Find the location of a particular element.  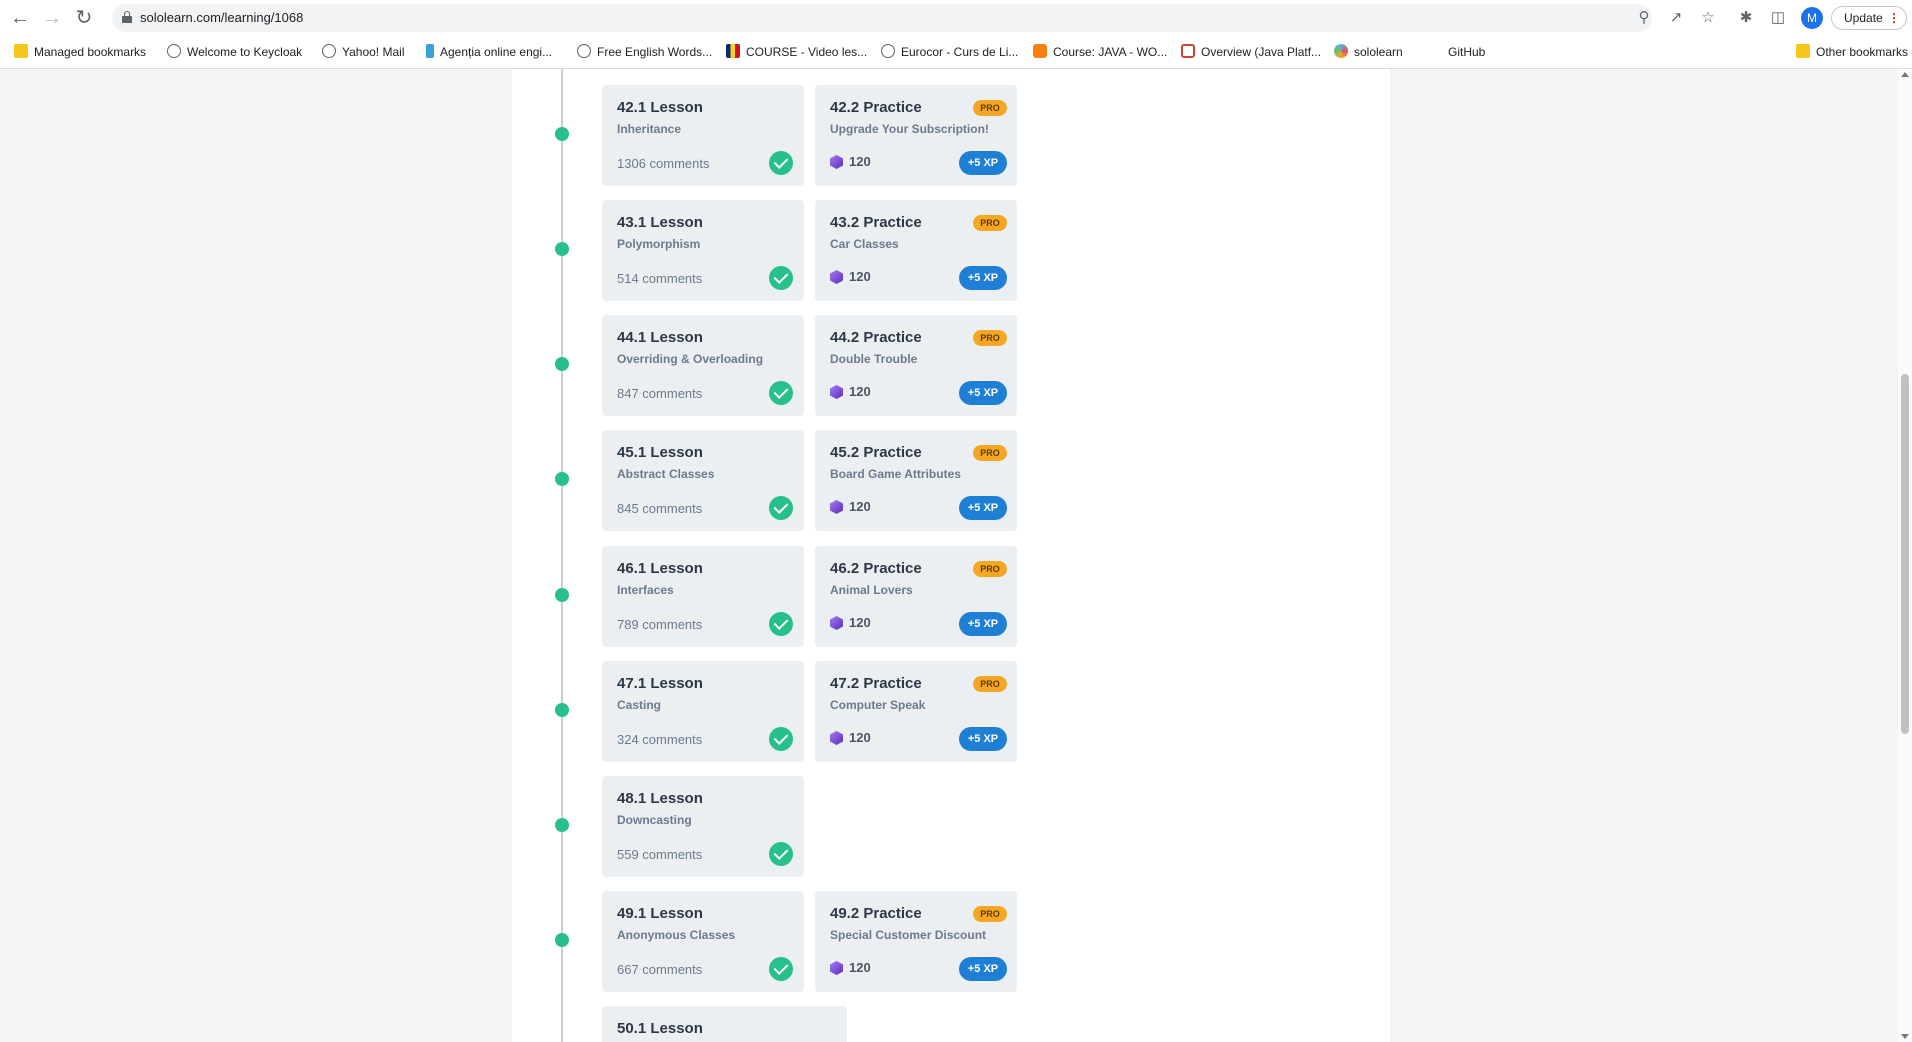

comments-count: 1306 comments is located at coordinates (663, 163).